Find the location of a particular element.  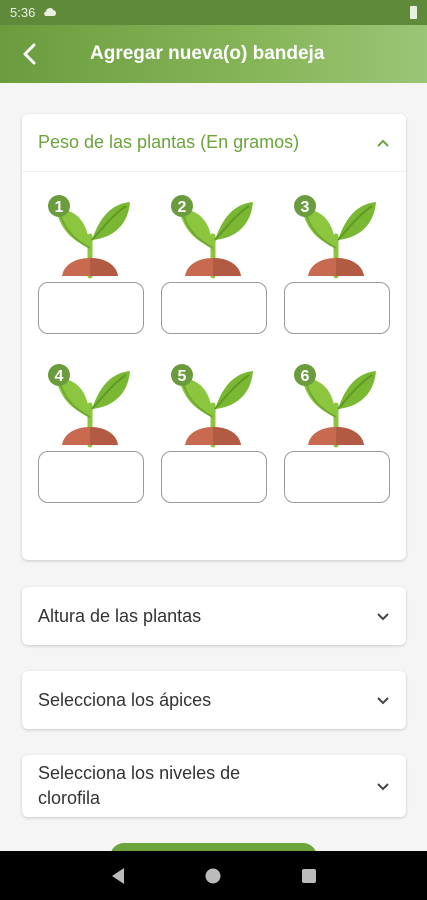

system-nav-bar is located at coordinates (213, 875).